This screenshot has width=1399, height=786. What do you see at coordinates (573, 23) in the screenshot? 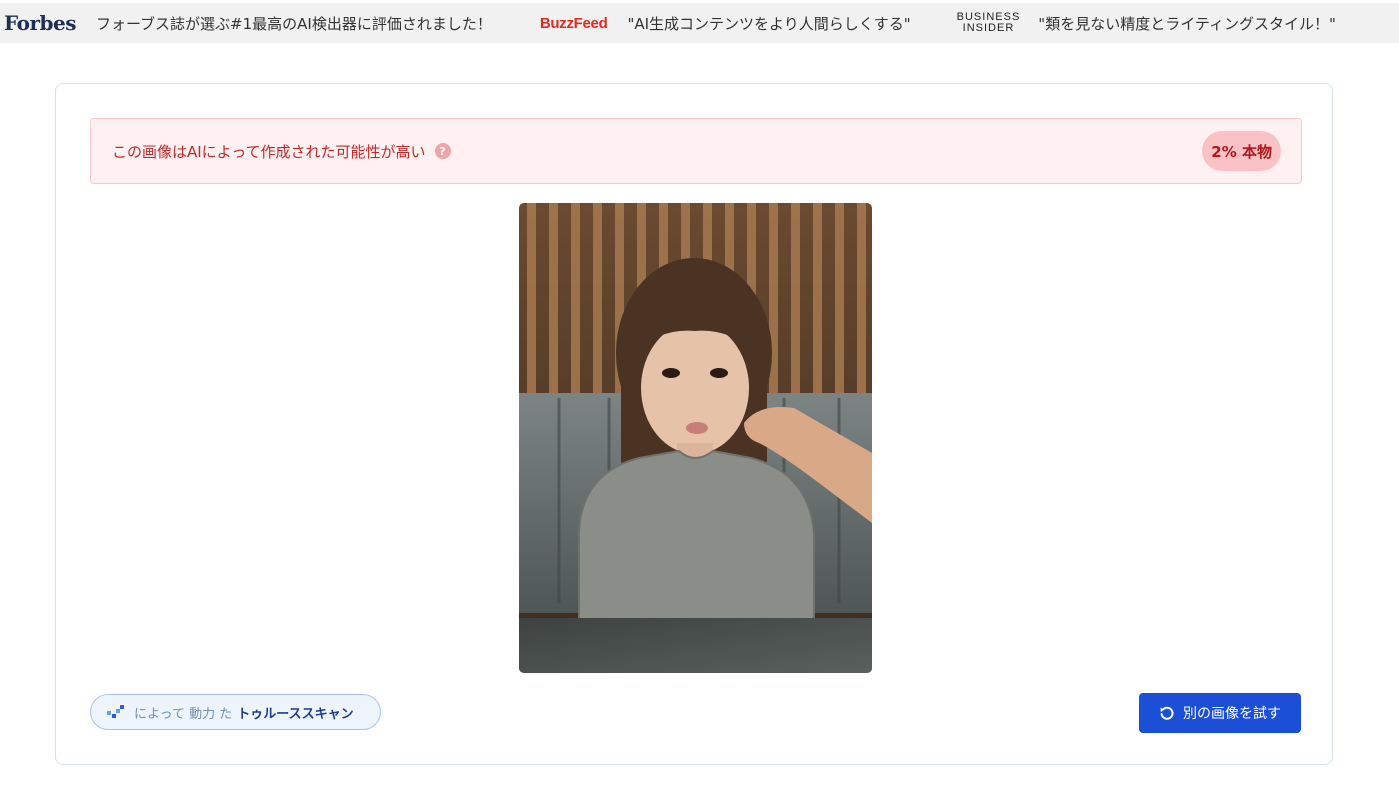
I see `buzzfeed-logo: BuzzFeed` at bounding box center [573, 23].